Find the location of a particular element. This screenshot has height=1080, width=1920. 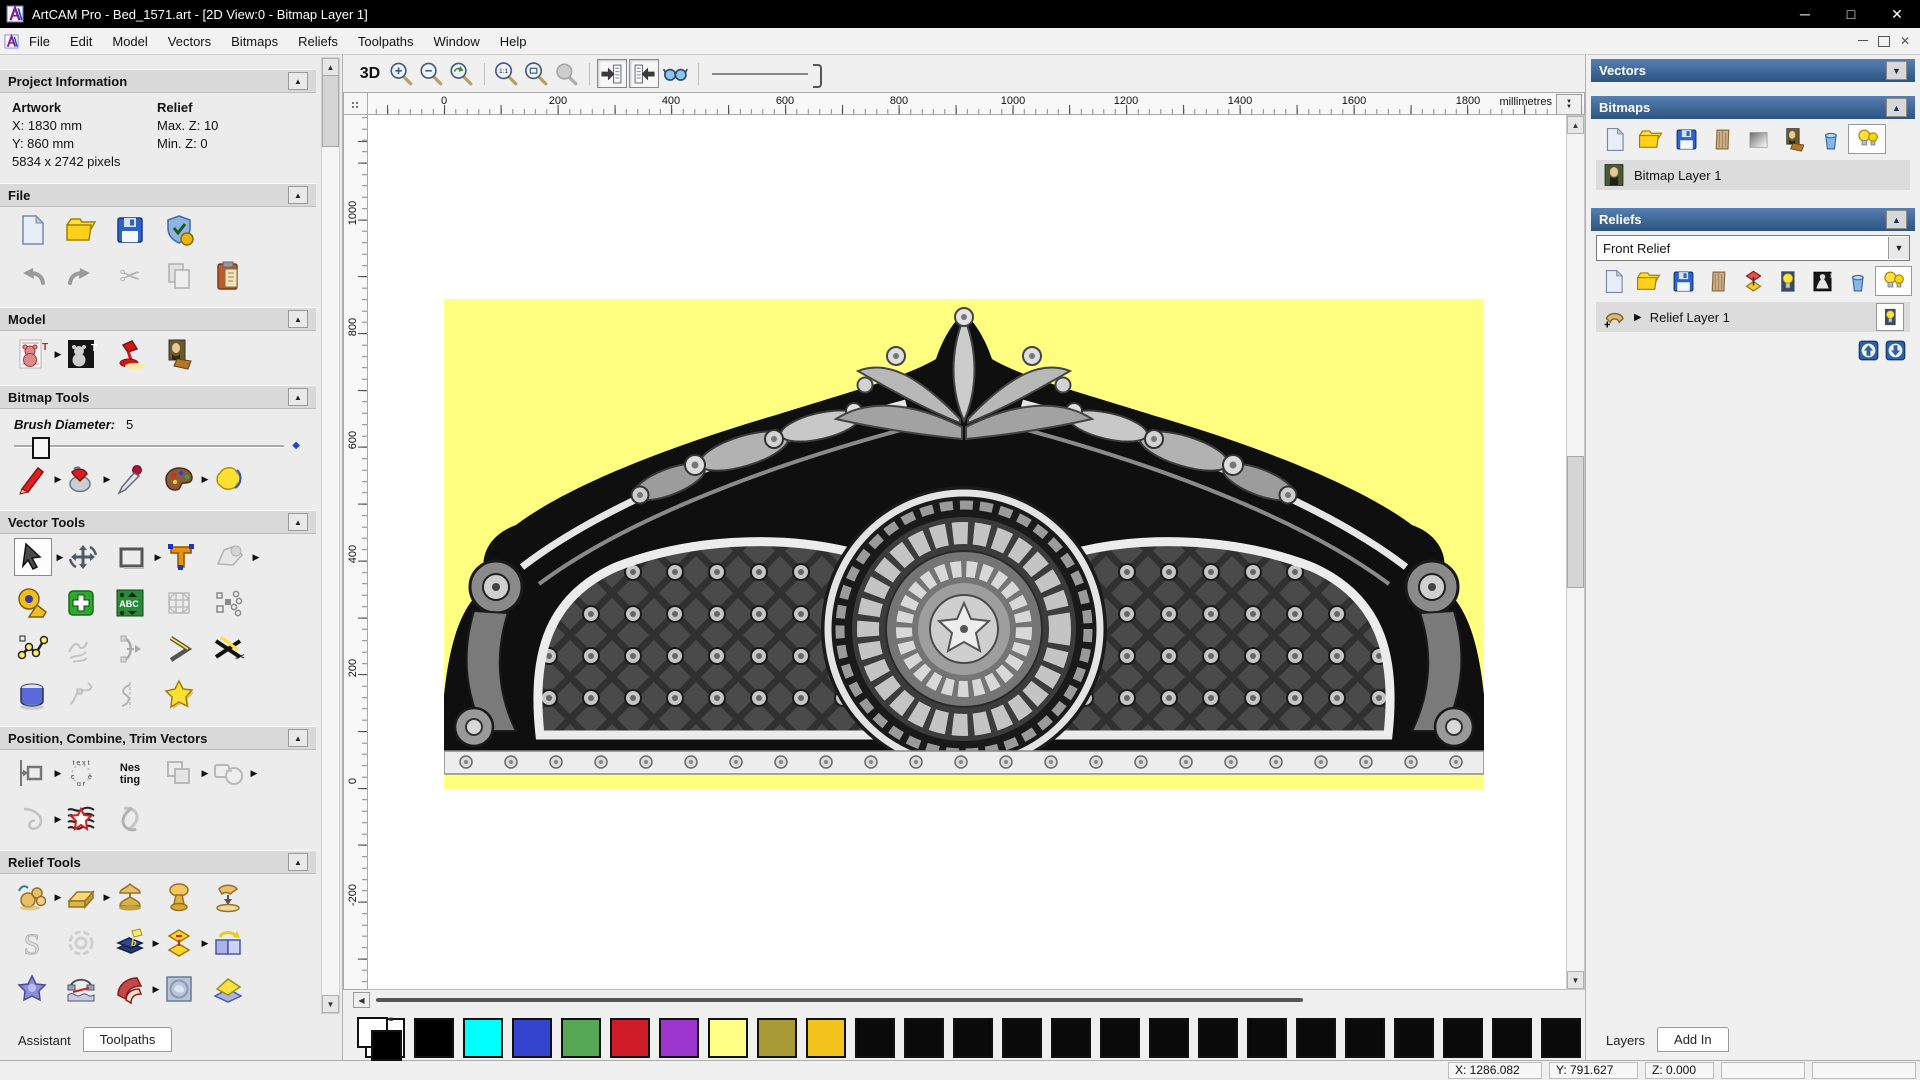

expand-down-icon: ▼ is located at coordinates (1896, 70).